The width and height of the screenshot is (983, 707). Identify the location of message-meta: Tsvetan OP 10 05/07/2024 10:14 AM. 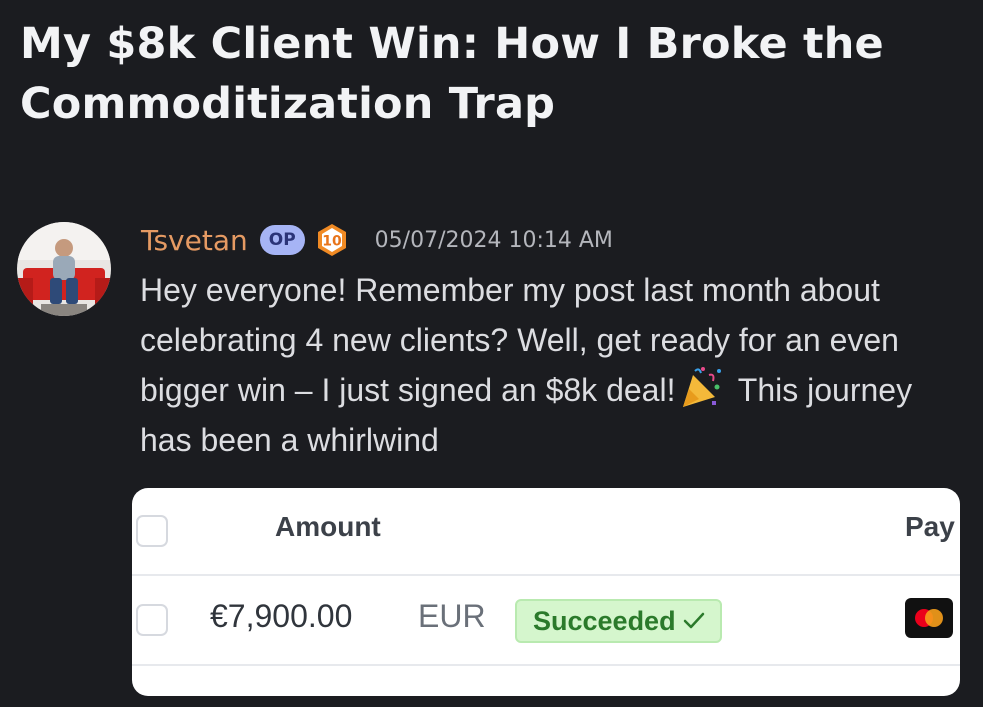
(377, 240).